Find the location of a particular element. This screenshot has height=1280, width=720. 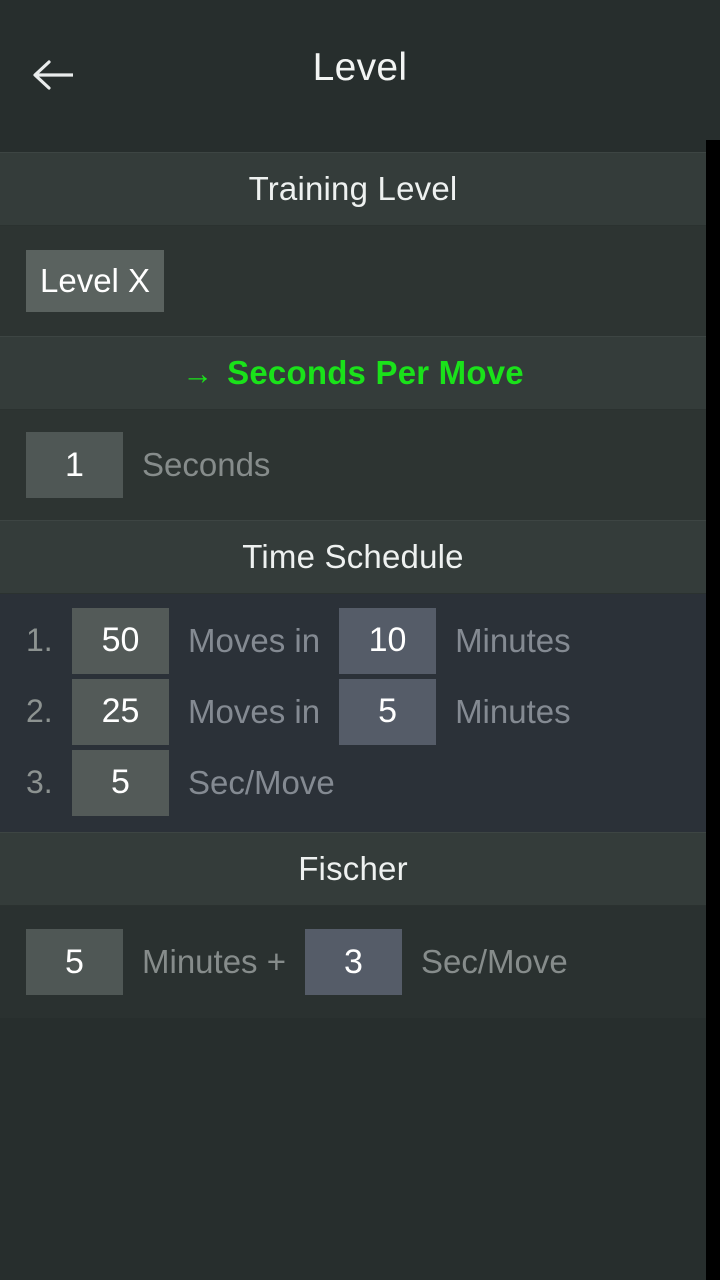

arrow-right-icon: → is located at coordinates (198, 373).